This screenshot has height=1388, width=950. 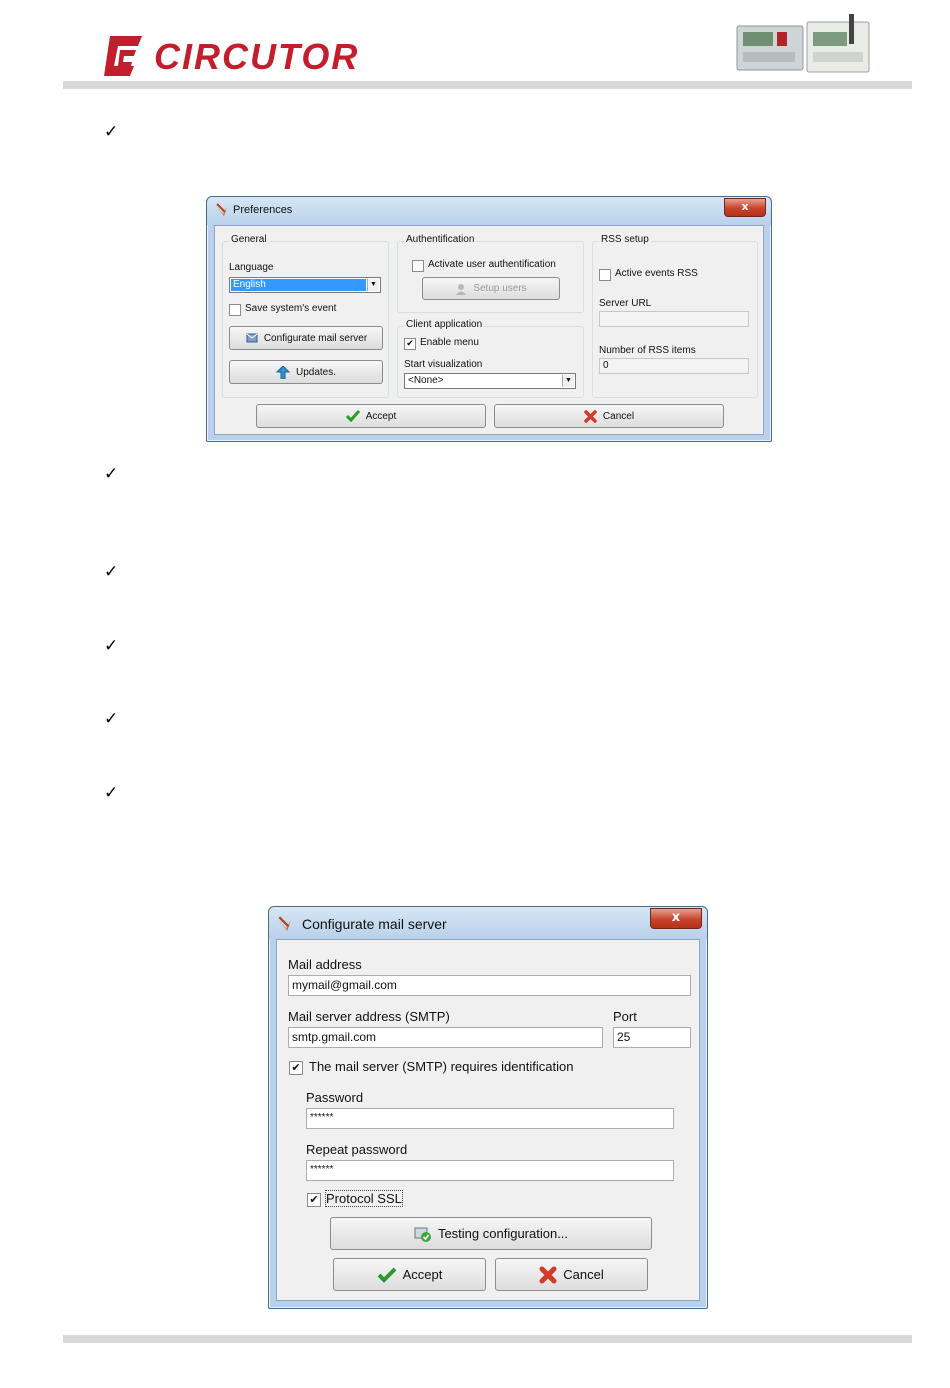 What do you see at coordinates (335, 1097) in the screenshot?
I see `password-label: Password` at bounding box center [335, 1097].